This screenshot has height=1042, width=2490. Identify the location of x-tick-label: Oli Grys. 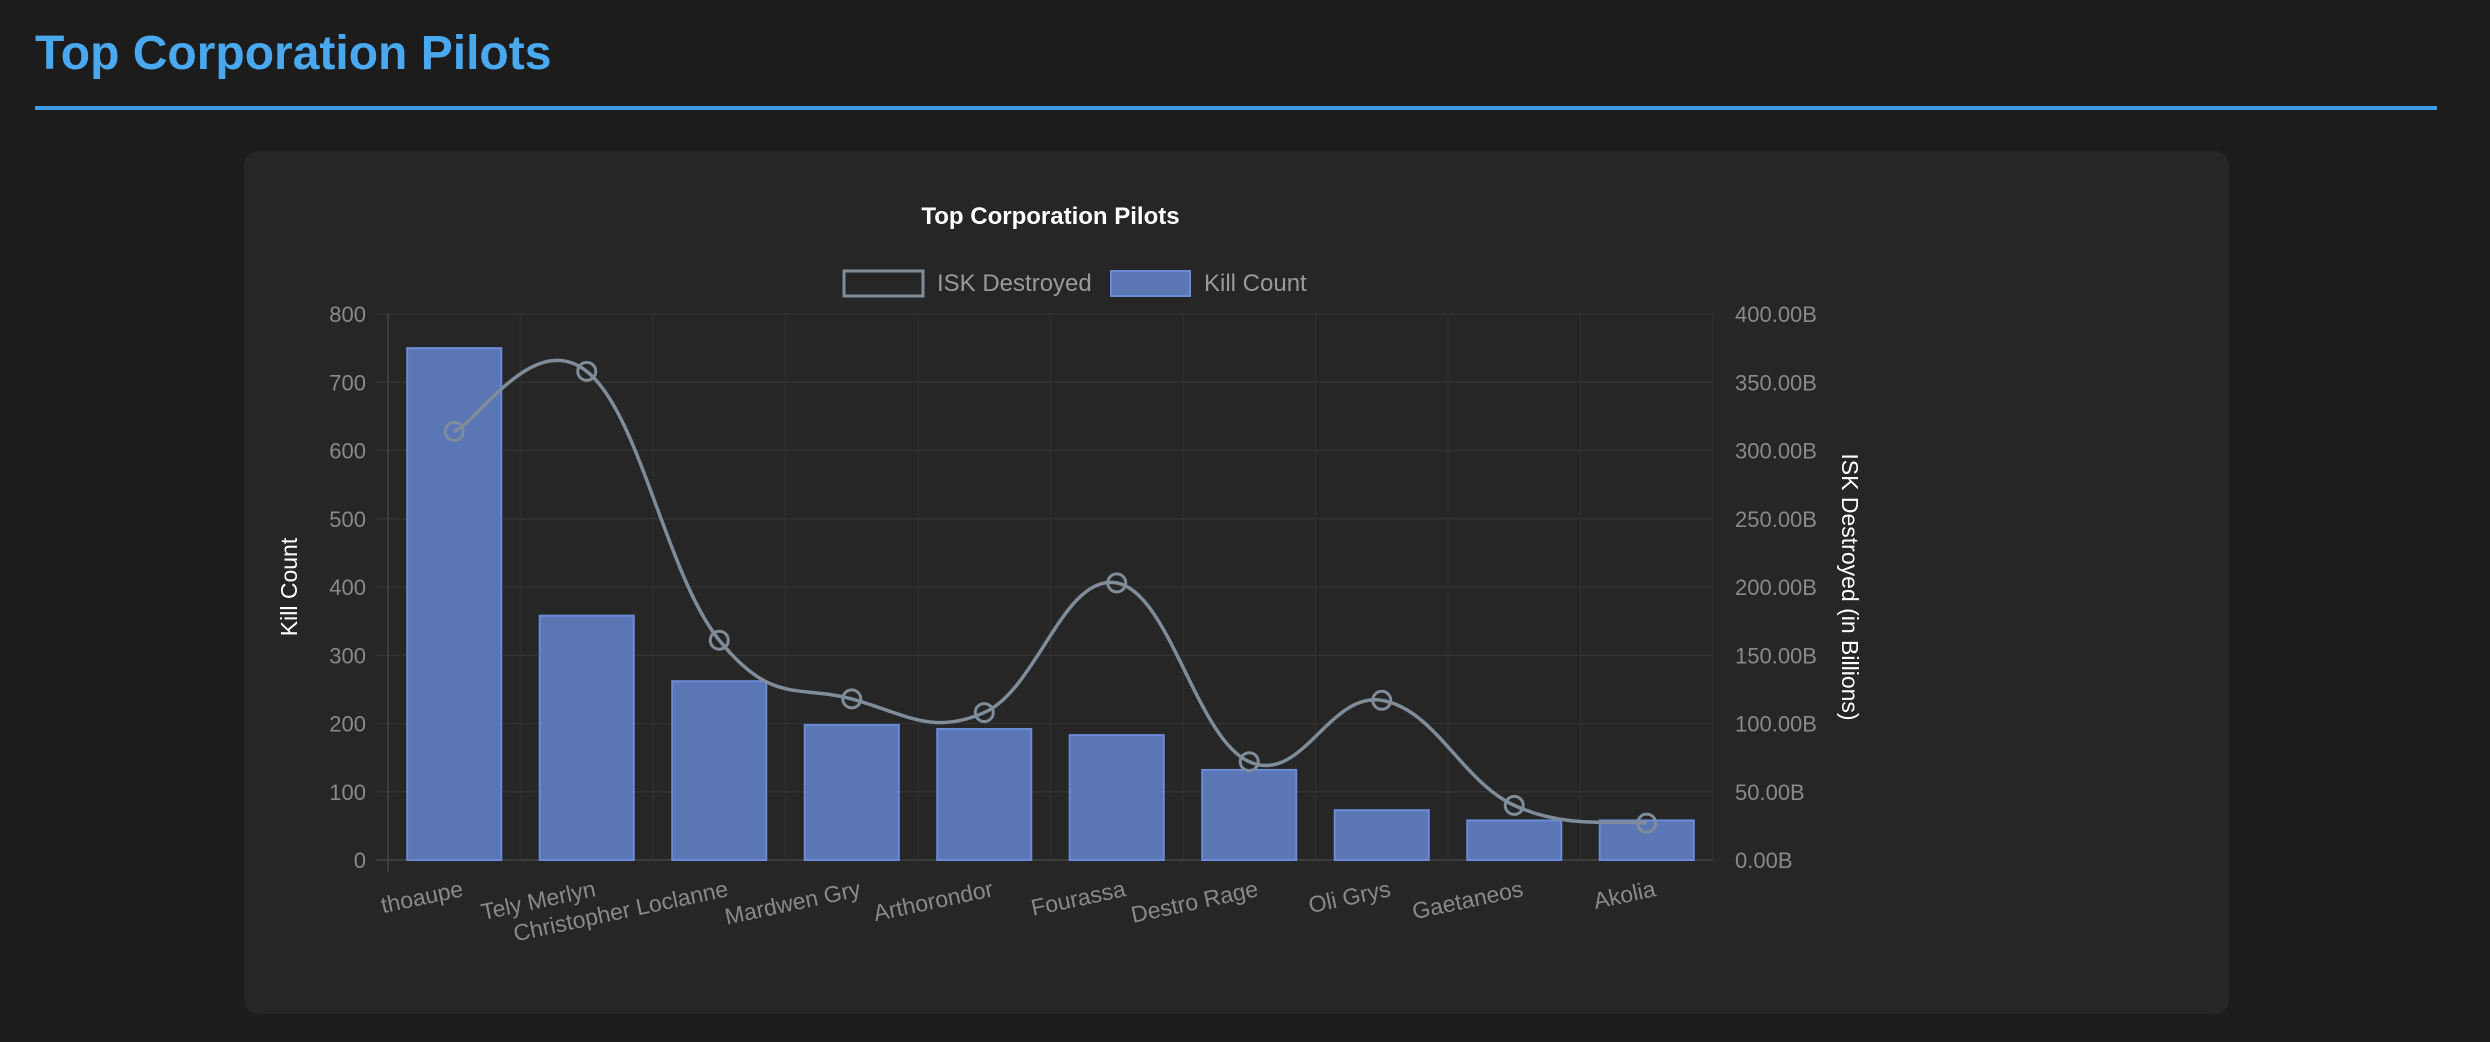
(1349, 896).